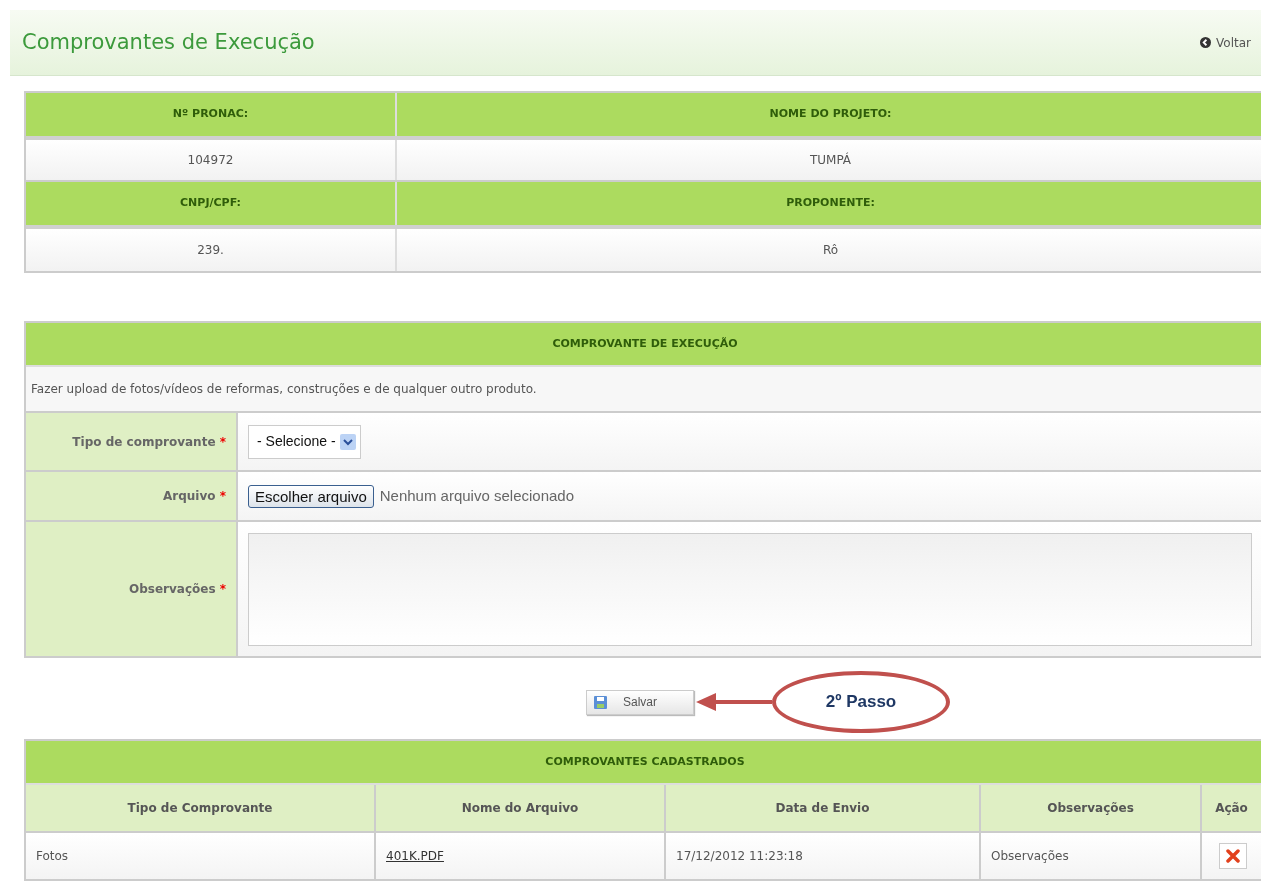  Describe the element at coordinates (830, 250) in the screenshot. I see `table-cell-text: Rô` at that location.